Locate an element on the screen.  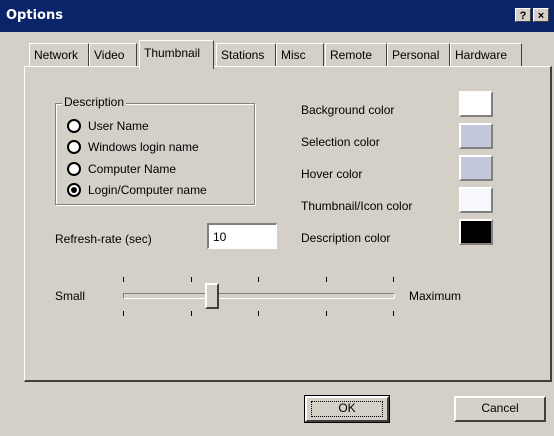
radio-windows-login-name: Windows login name is located at coordinates (133, 147).